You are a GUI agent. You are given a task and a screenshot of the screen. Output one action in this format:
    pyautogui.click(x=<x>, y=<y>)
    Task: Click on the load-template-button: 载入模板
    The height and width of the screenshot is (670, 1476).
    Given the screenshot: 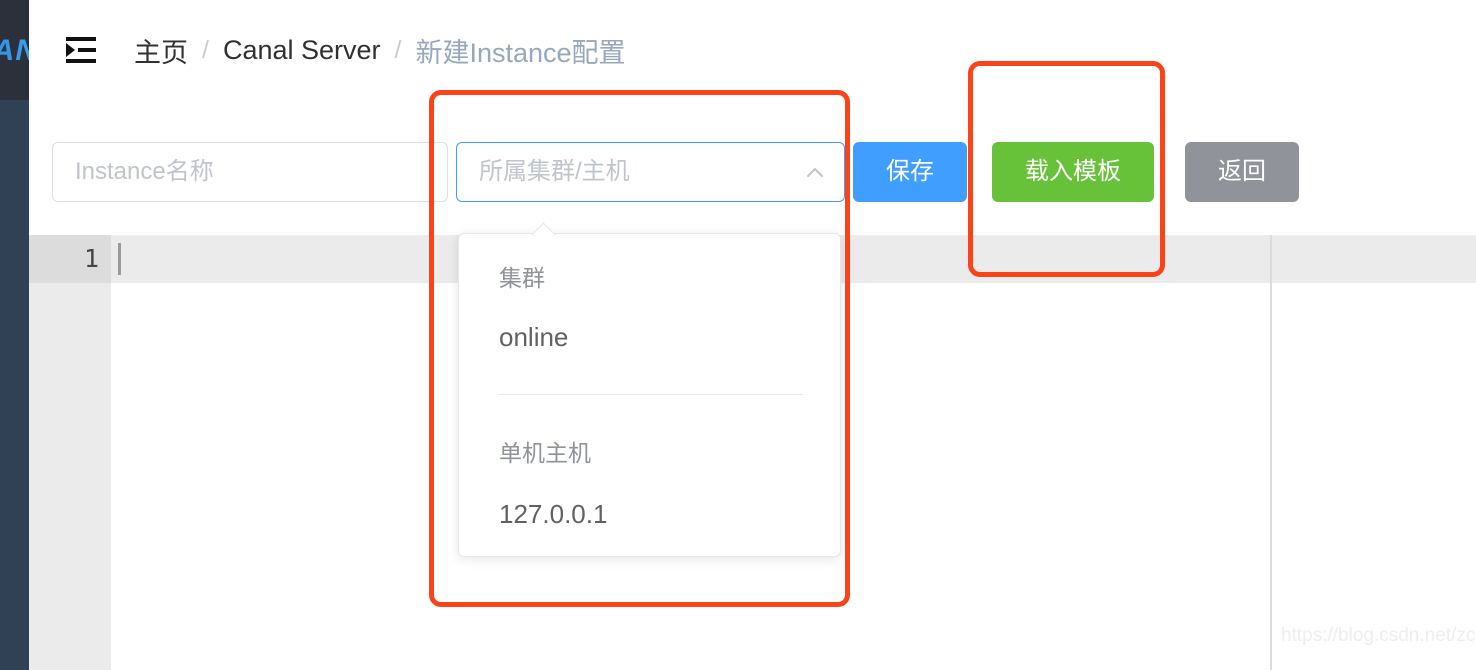 What is the action you would take?
    pyautogui.click(x=1073, y=172)
    